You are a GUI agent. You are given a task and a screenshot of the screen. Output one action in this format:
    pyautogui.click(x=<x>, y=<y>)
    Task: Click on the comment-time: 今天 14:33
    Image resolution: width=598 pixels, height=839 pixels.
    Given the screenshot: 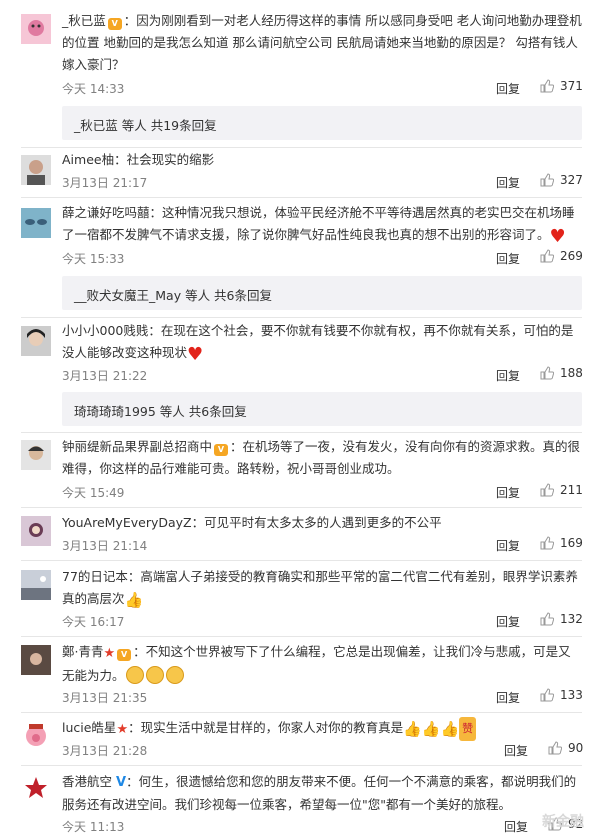 What is the action you would take?
    pyautogui.click(x=93, y=89)
    